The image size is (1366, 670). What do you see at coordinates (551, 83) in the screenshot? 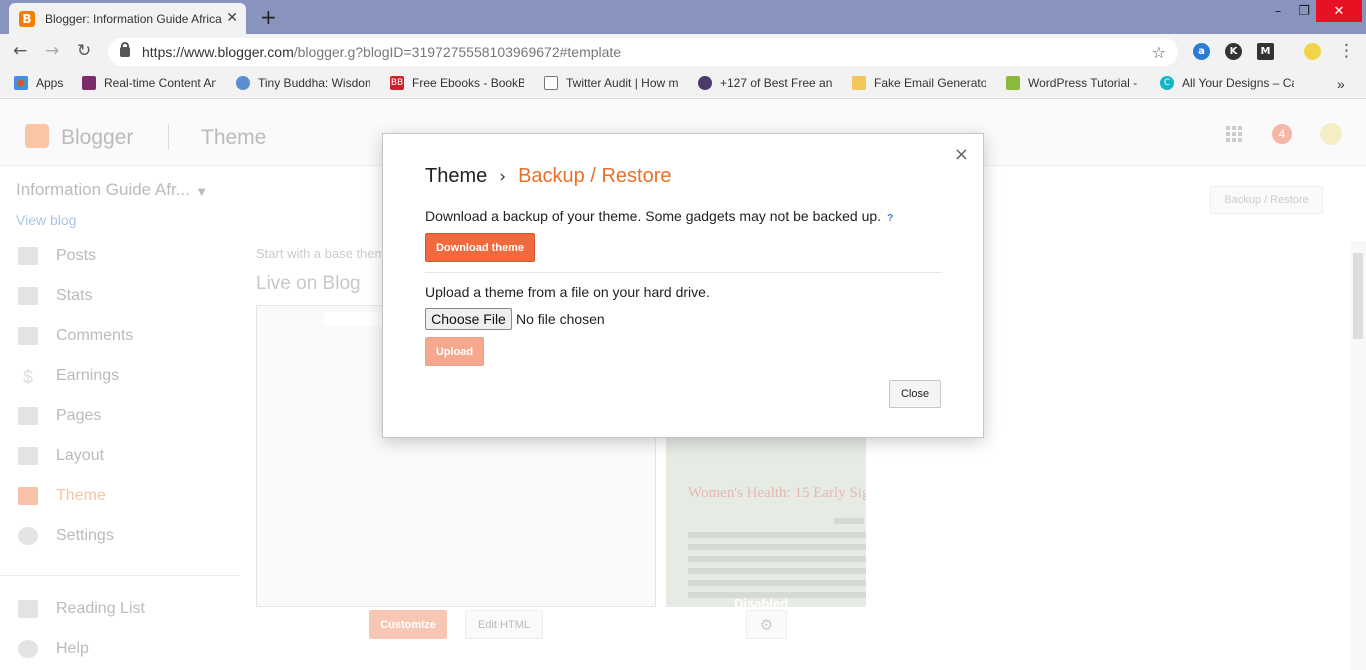
I see `page-icon` at bounding box center [551, 83].